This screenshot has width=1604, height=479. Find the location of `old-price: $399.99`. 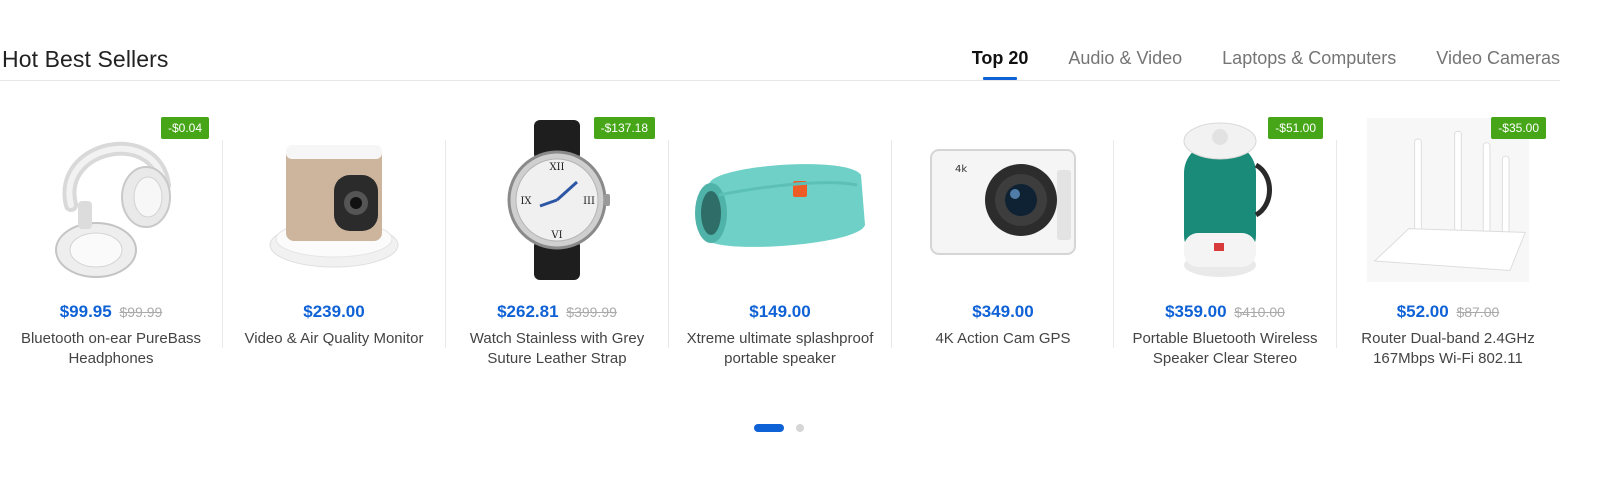

old-price: $399.99 is located at coordinates (591, 312).